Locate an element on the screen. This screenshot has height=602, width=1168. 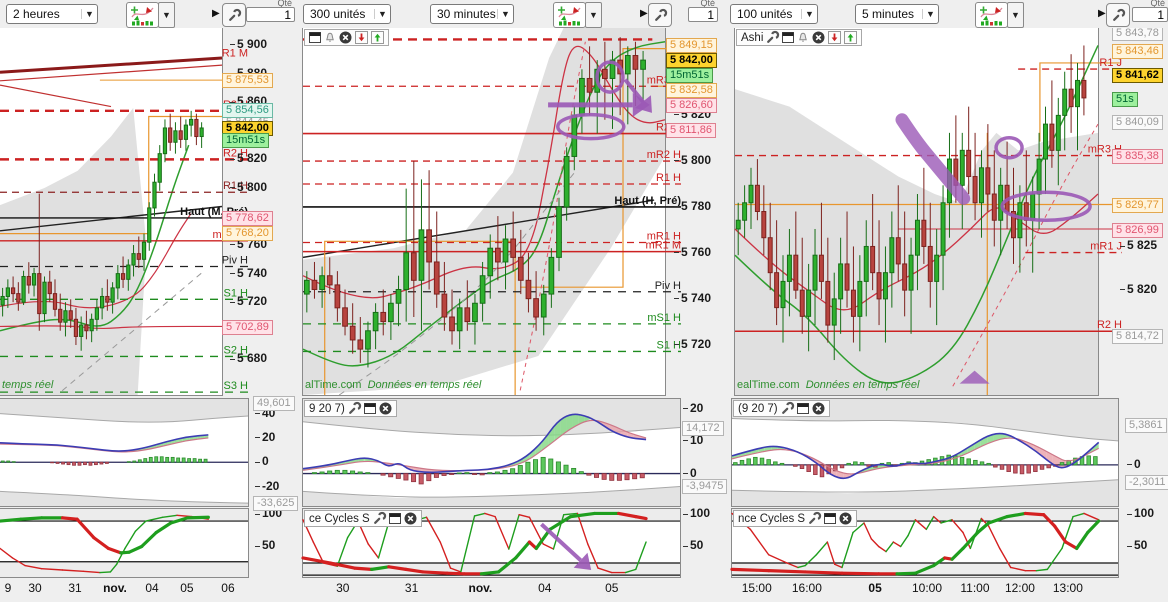
price-level-label: 5 826,99 is located at coordinates (1137, 230).